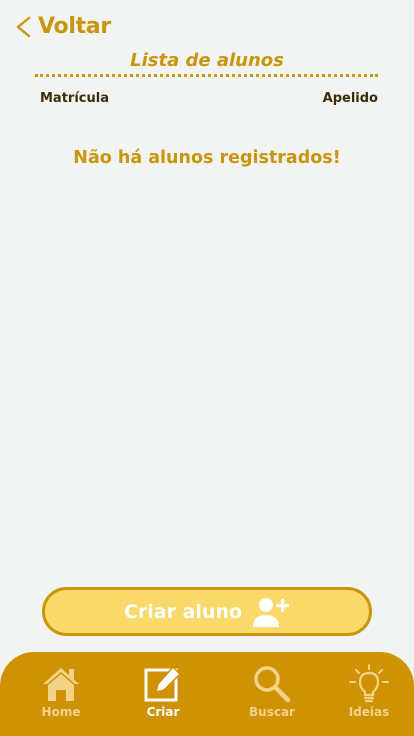 This screenshot has height=736, width=414. I want to click on add-user-icon, so click(271, 612).